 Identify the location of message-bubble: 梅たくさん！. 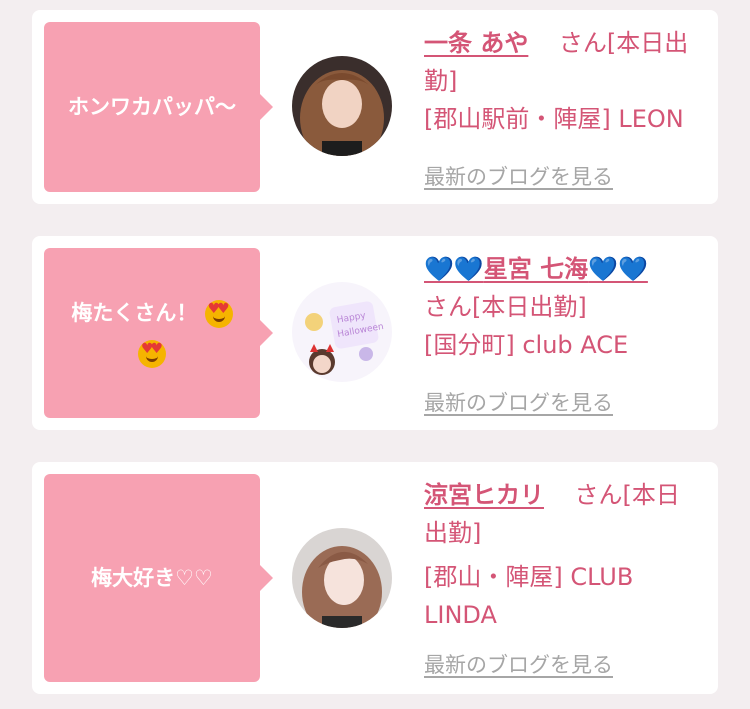
(158, 333).